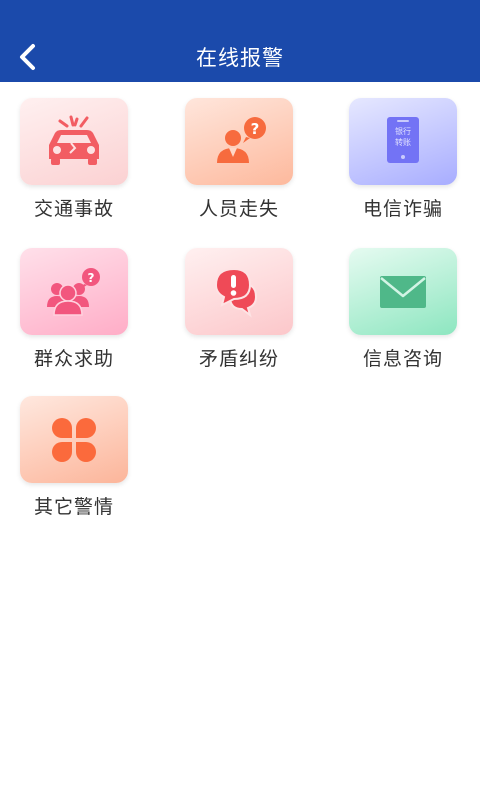  I want to click on page-title: 在线报警, so click(240, 58).